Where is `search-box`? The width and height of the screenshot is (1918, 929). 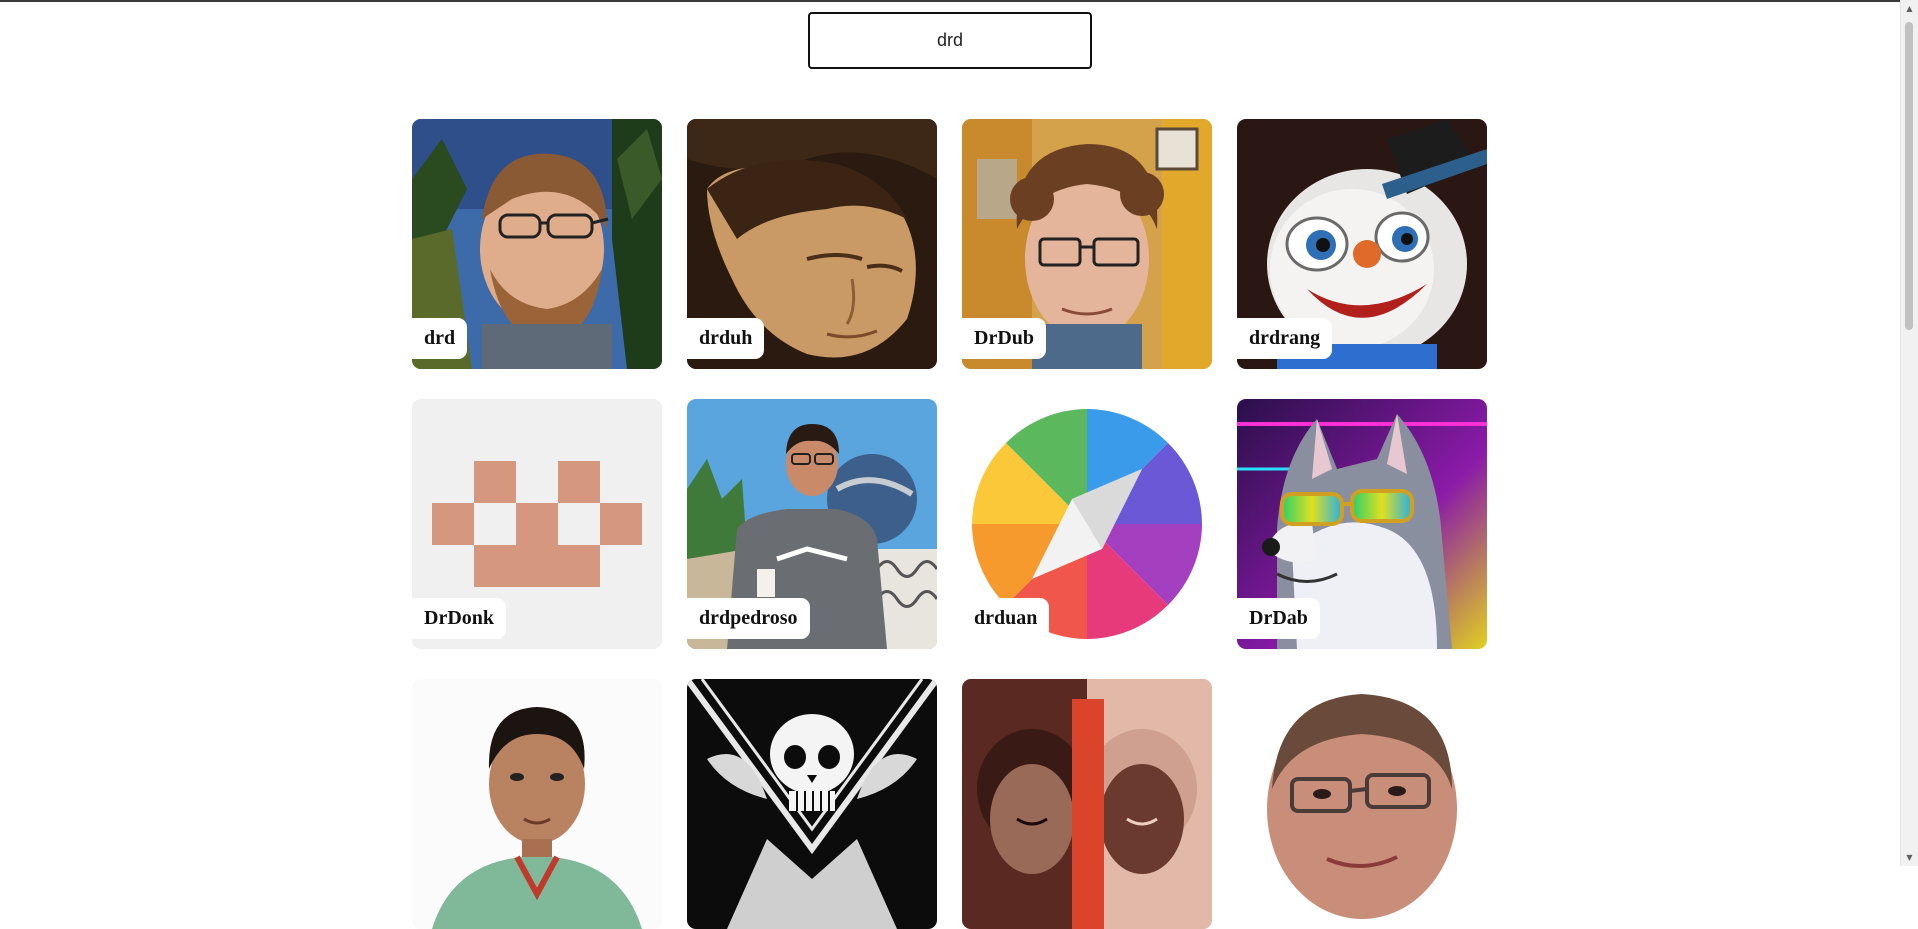
search-box is located at coordinates (950, 40).